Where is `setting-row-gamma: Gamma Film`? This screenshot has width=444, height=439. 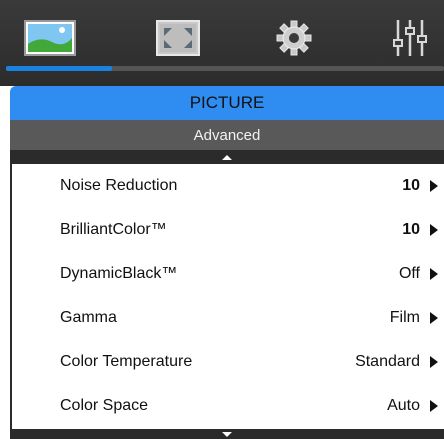 setting-row-gamma: Gamma Film is located at coordinates (228, 318).